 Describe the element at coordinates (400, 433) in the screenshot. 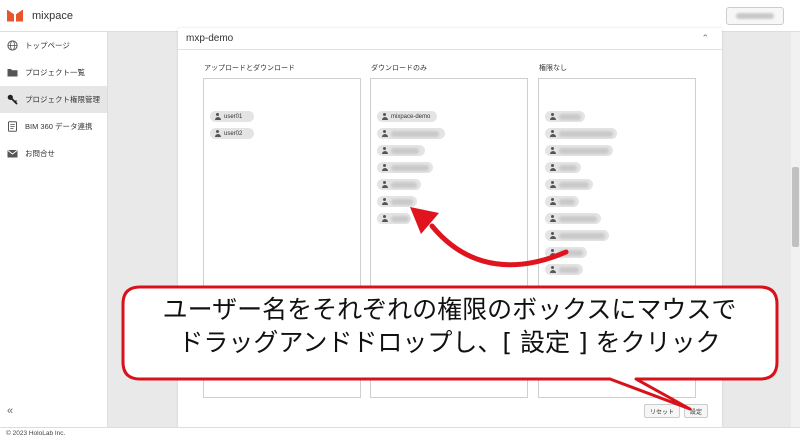

I see `footer-copyright: © 2023 HoloLab Inc.` at that location.